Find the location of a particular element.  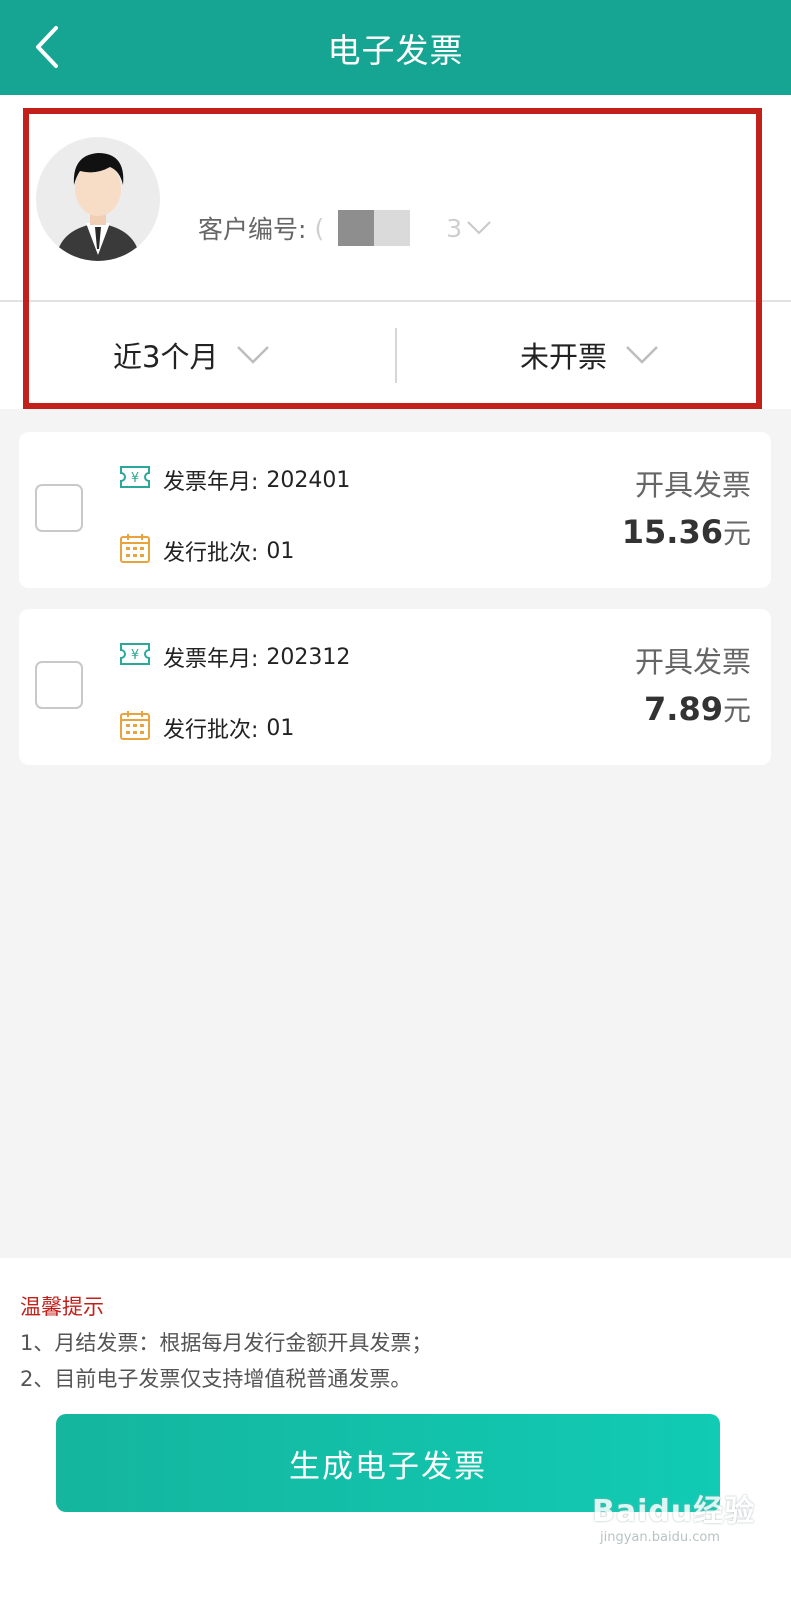

invoice-month-value: 202401 is located at coordinates (308, 480).